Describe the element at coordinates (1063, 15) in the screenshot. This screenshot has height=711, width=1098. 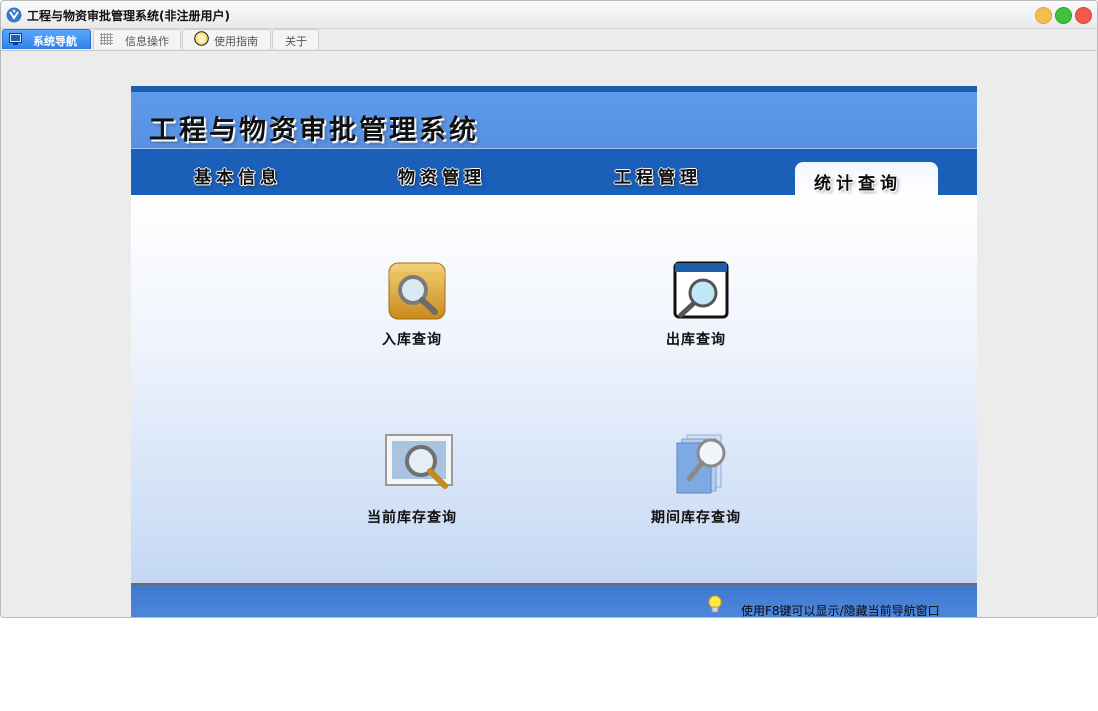
I see `maximize-button` at that location.